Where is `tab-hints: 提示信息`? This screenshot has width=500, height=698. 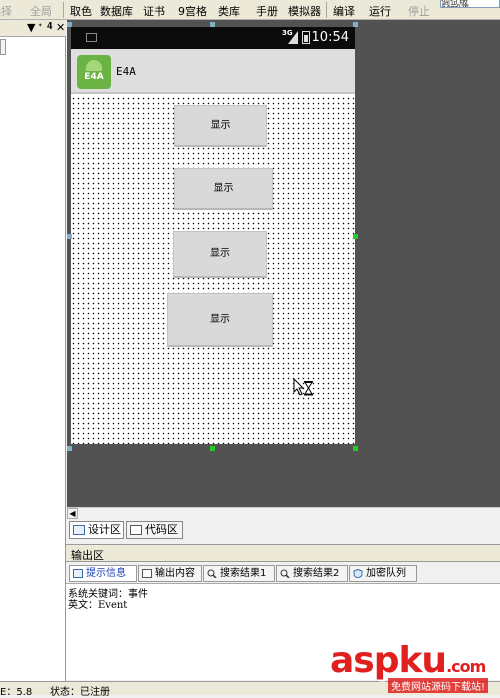
tab-hints: 提示信息 is located at coordinates (103, 573).